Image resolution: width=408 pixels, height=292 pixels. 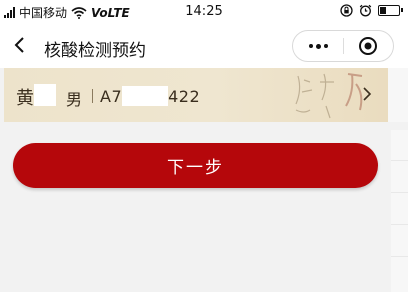 What do you see at coordinates (21, 45) in the screenshot?
I see `back-arrow-icon` at bounding box center [21, 45].